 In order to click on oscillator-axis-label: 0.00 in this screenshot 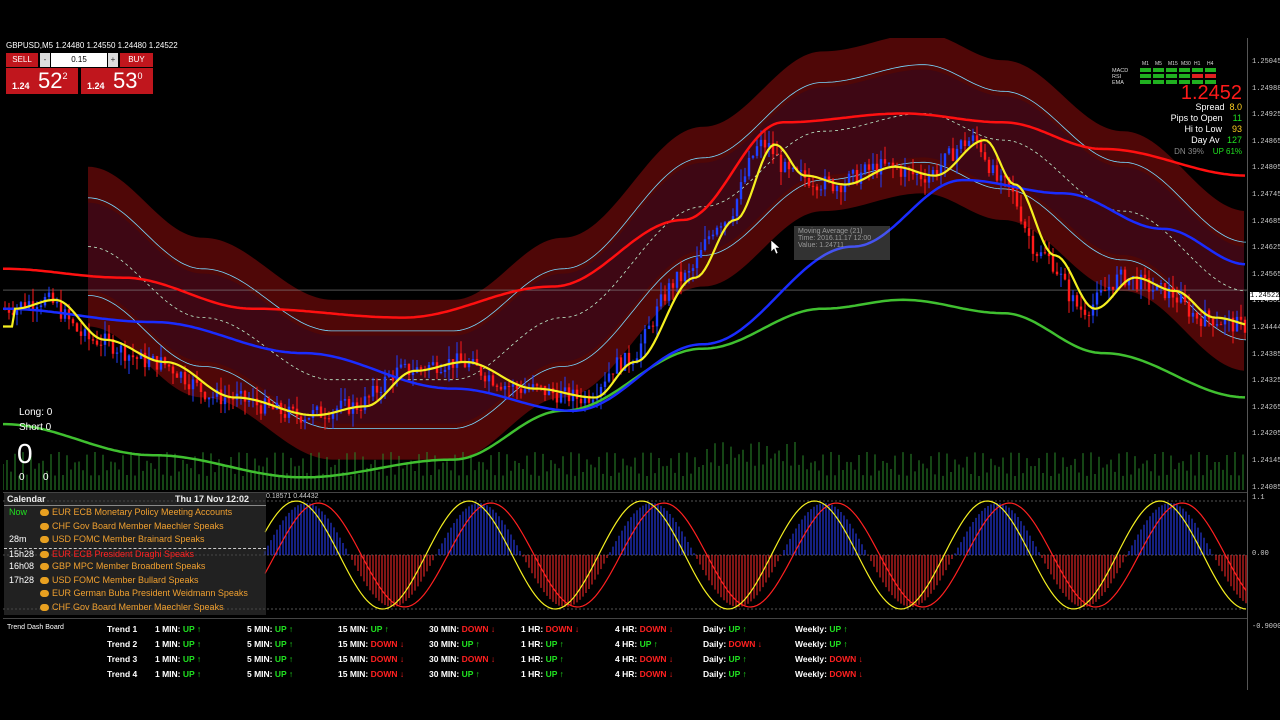, I will do `click(1260, 554)`.